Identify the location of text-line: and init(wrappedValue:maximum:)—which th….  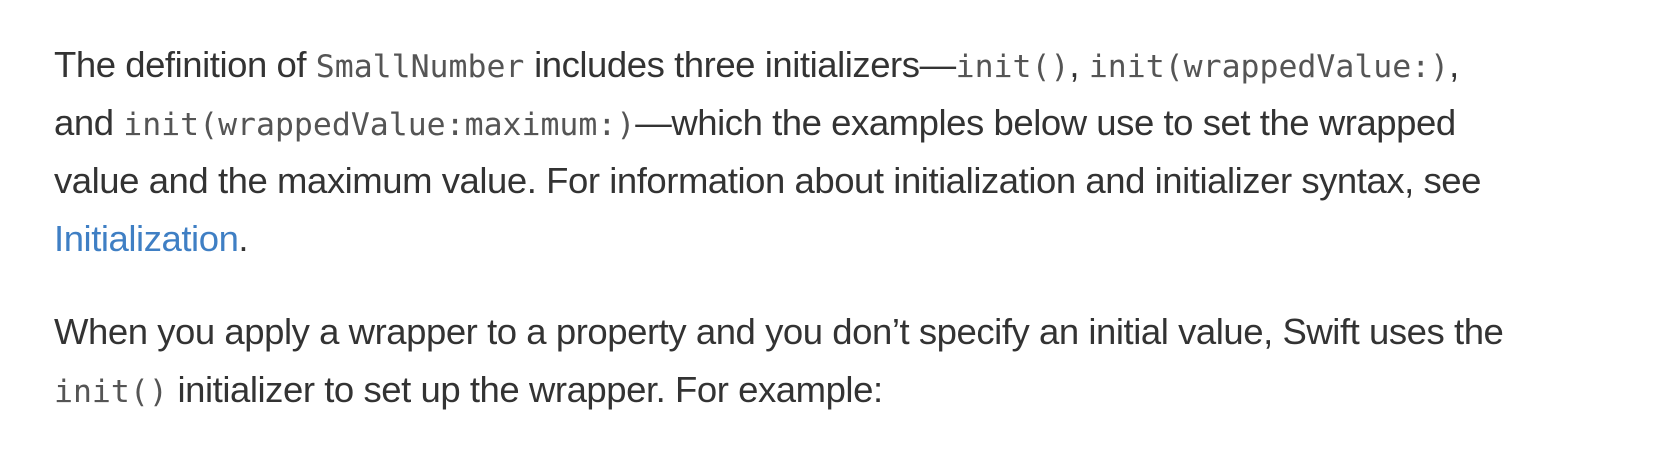
(854, 123).